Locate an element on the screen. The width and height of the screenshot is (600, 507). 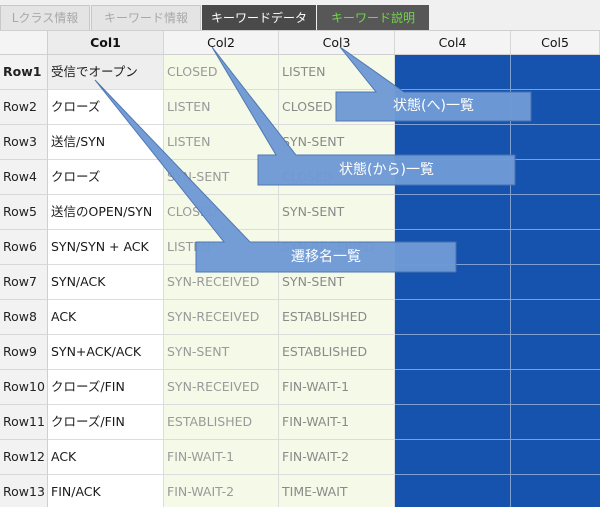
row-header: Row11 is located at coordinates (24, 422).